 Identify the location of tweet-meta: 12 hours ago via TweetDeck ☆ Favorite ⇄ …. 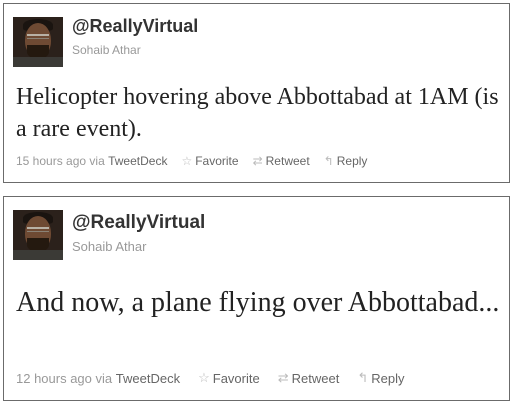
(210, 378).